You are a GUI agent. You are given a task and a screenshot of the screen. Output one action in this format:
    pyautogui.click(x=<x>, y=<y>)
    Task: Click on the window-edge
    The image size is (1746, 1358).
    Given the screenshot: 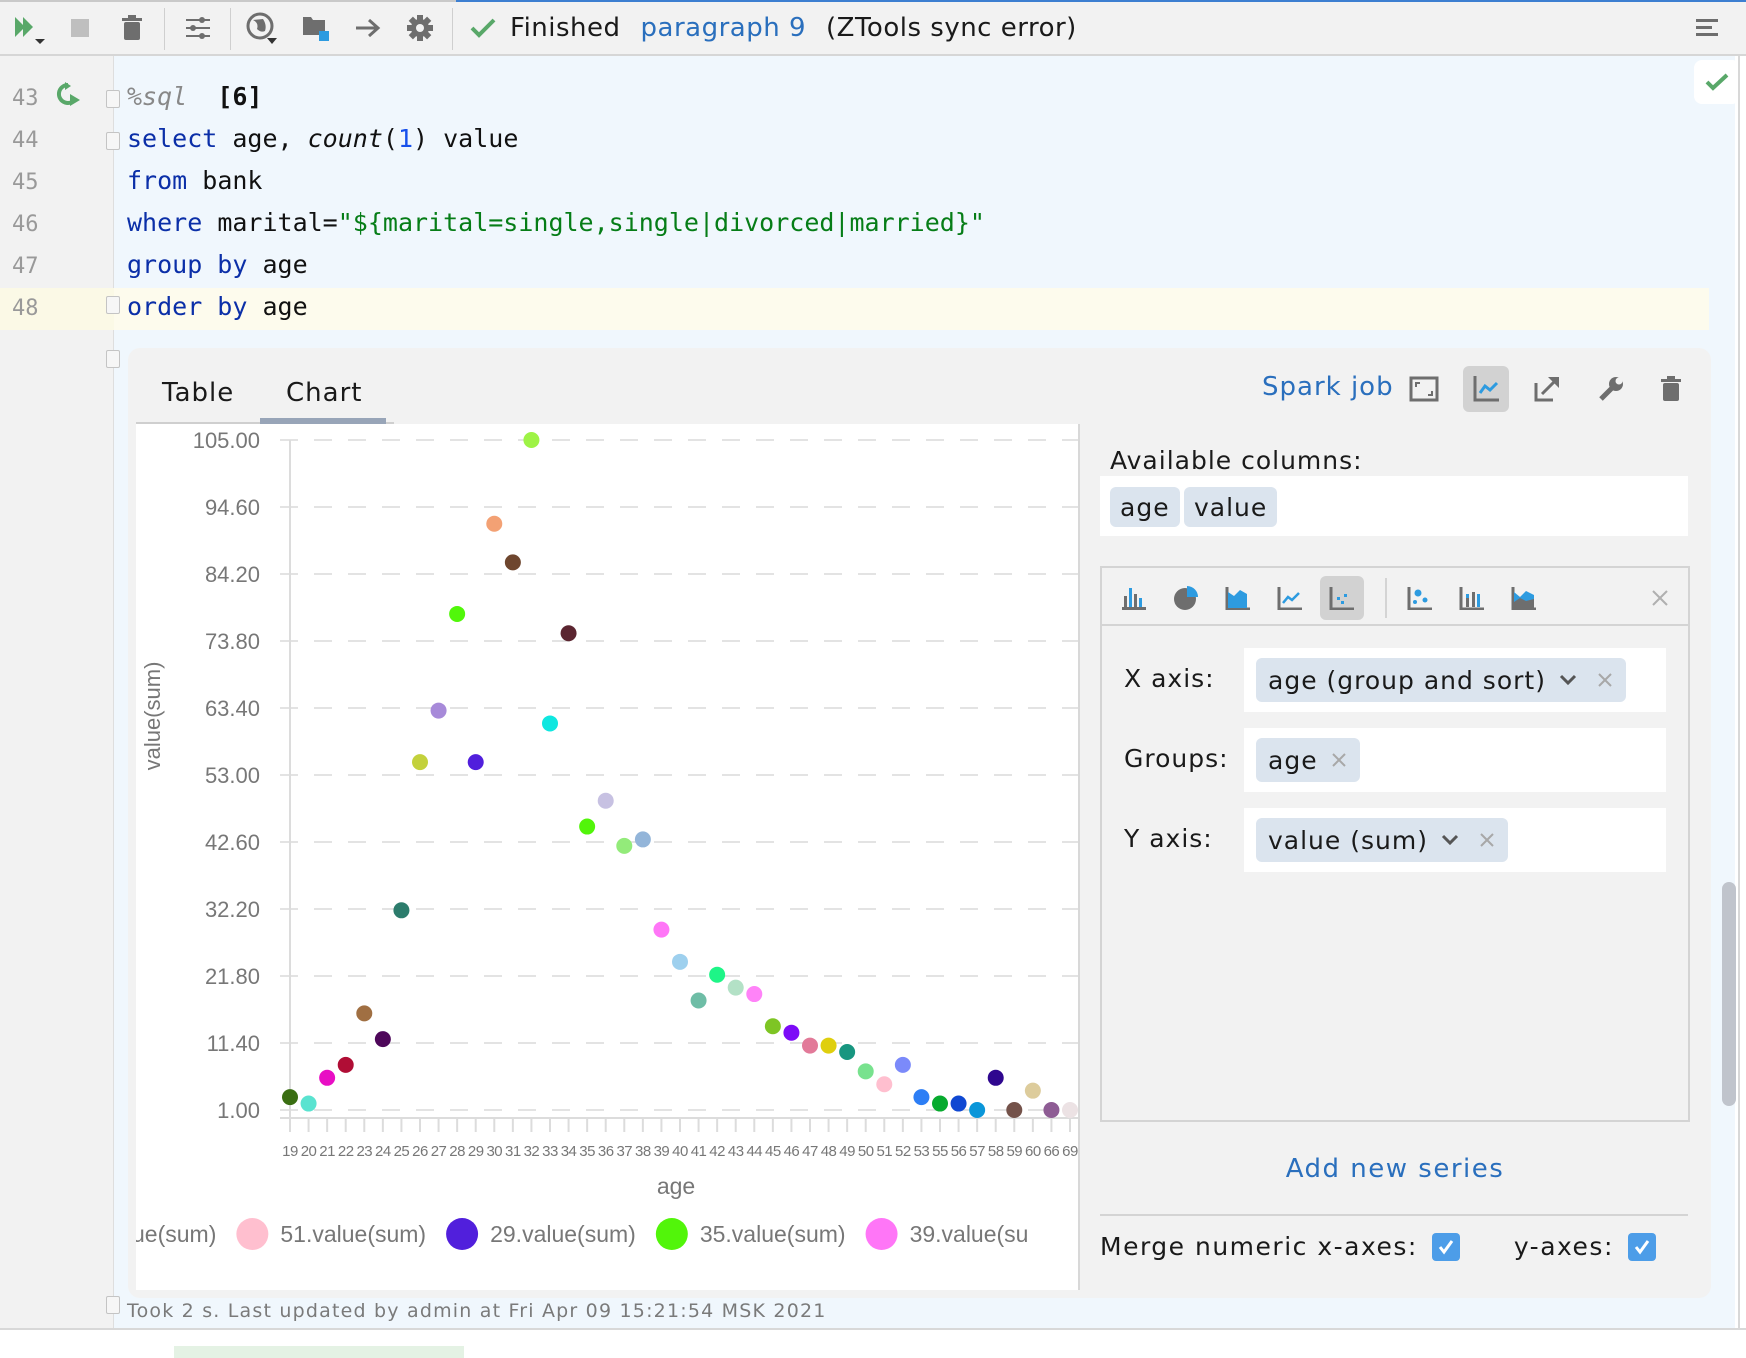 What is the action you would take?
    pyautogui.click(x=1742, y=707)
    